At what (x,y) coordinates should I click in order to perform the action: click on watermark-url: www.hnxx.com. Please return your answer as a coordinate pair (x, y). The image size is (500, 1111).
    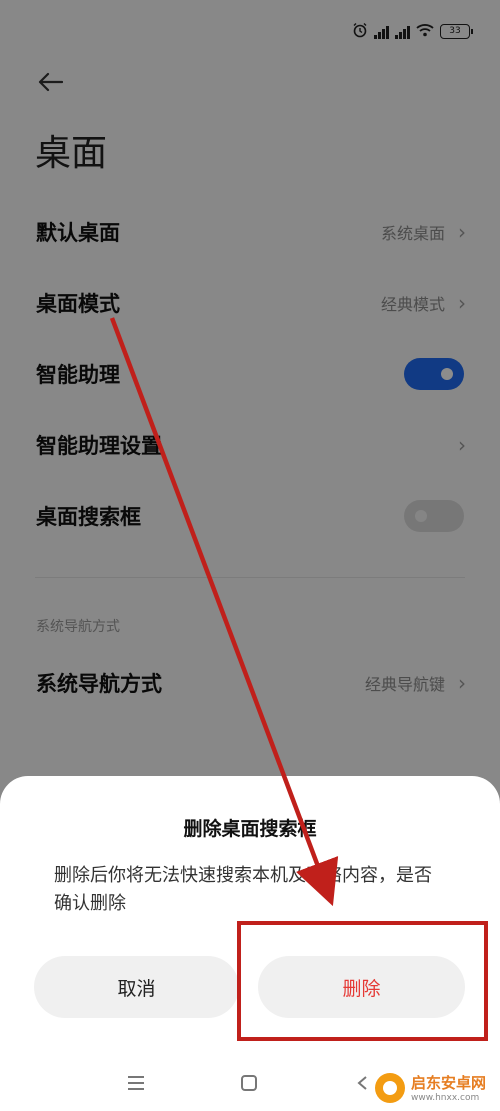
    Looking at the image, I should click on (445, 1098).